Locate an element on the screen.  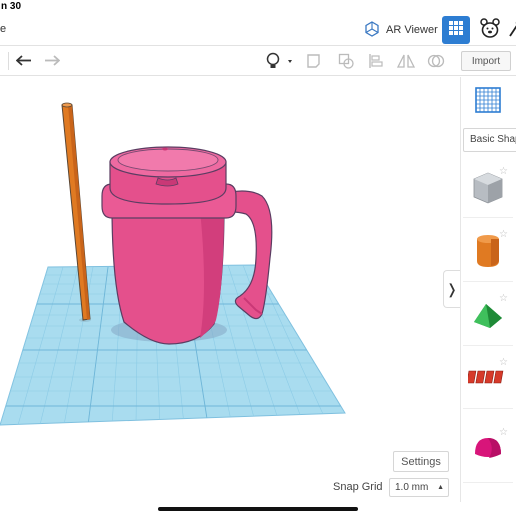
ar-viewer-button: AR Viewer is located at coordinates (400, 30).